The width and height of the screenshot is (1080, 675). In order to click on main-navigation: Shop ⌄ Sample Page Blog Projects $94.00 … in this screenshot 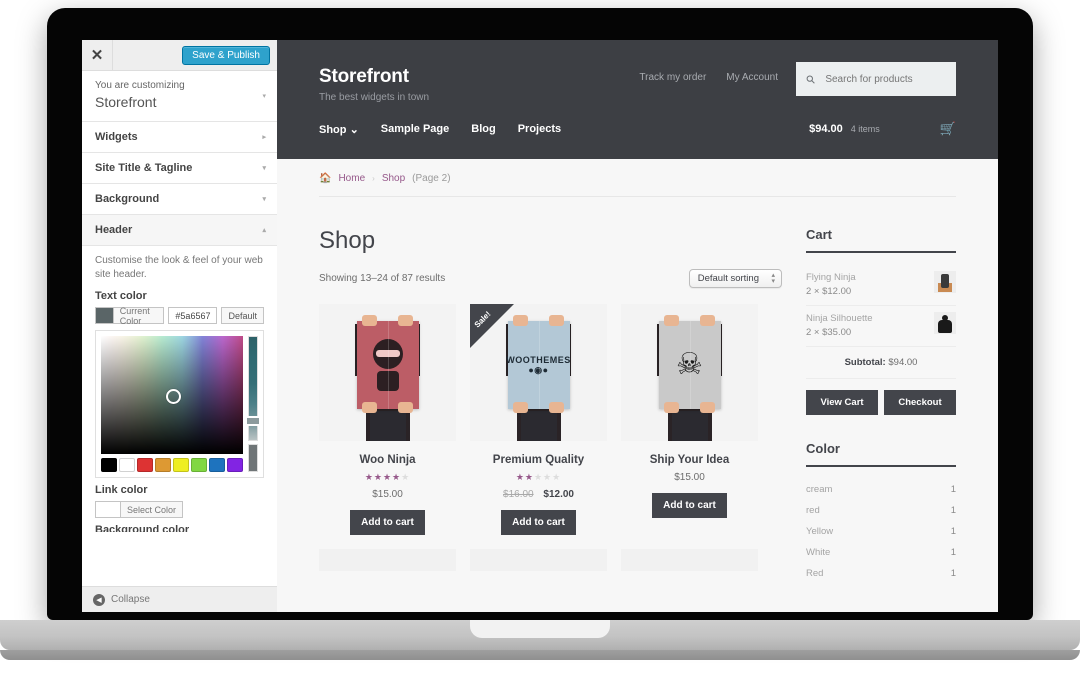, I will do `click(637, 131)`.